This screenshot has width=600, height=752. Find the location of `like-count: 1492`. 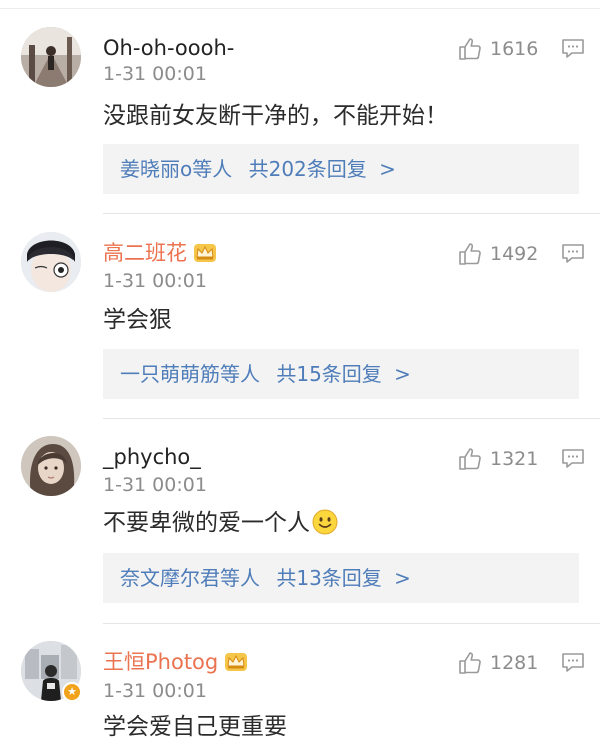

like-count: 1492 is located at coordinates (514, 253).